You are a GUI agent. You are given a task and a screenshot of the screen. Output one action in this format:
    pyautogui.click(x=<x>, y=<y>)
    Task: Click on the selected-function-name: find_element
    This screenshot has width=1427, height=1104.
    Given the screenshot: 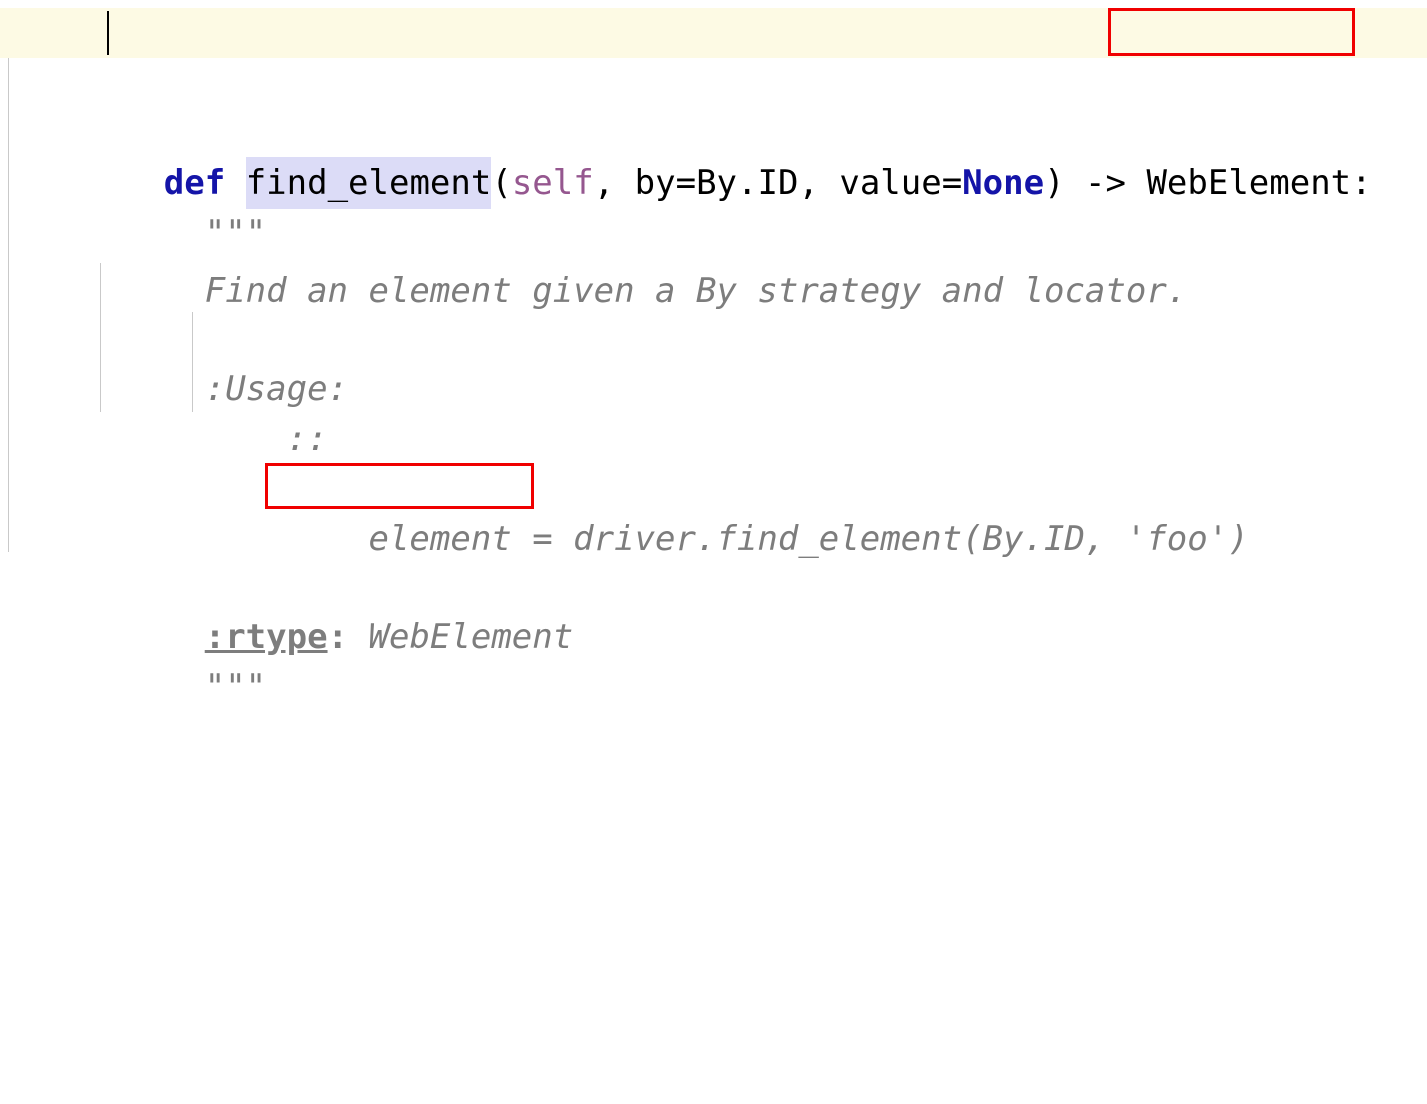 What is the action you would take?
    pyautogui.click(x=368, y=183)
    